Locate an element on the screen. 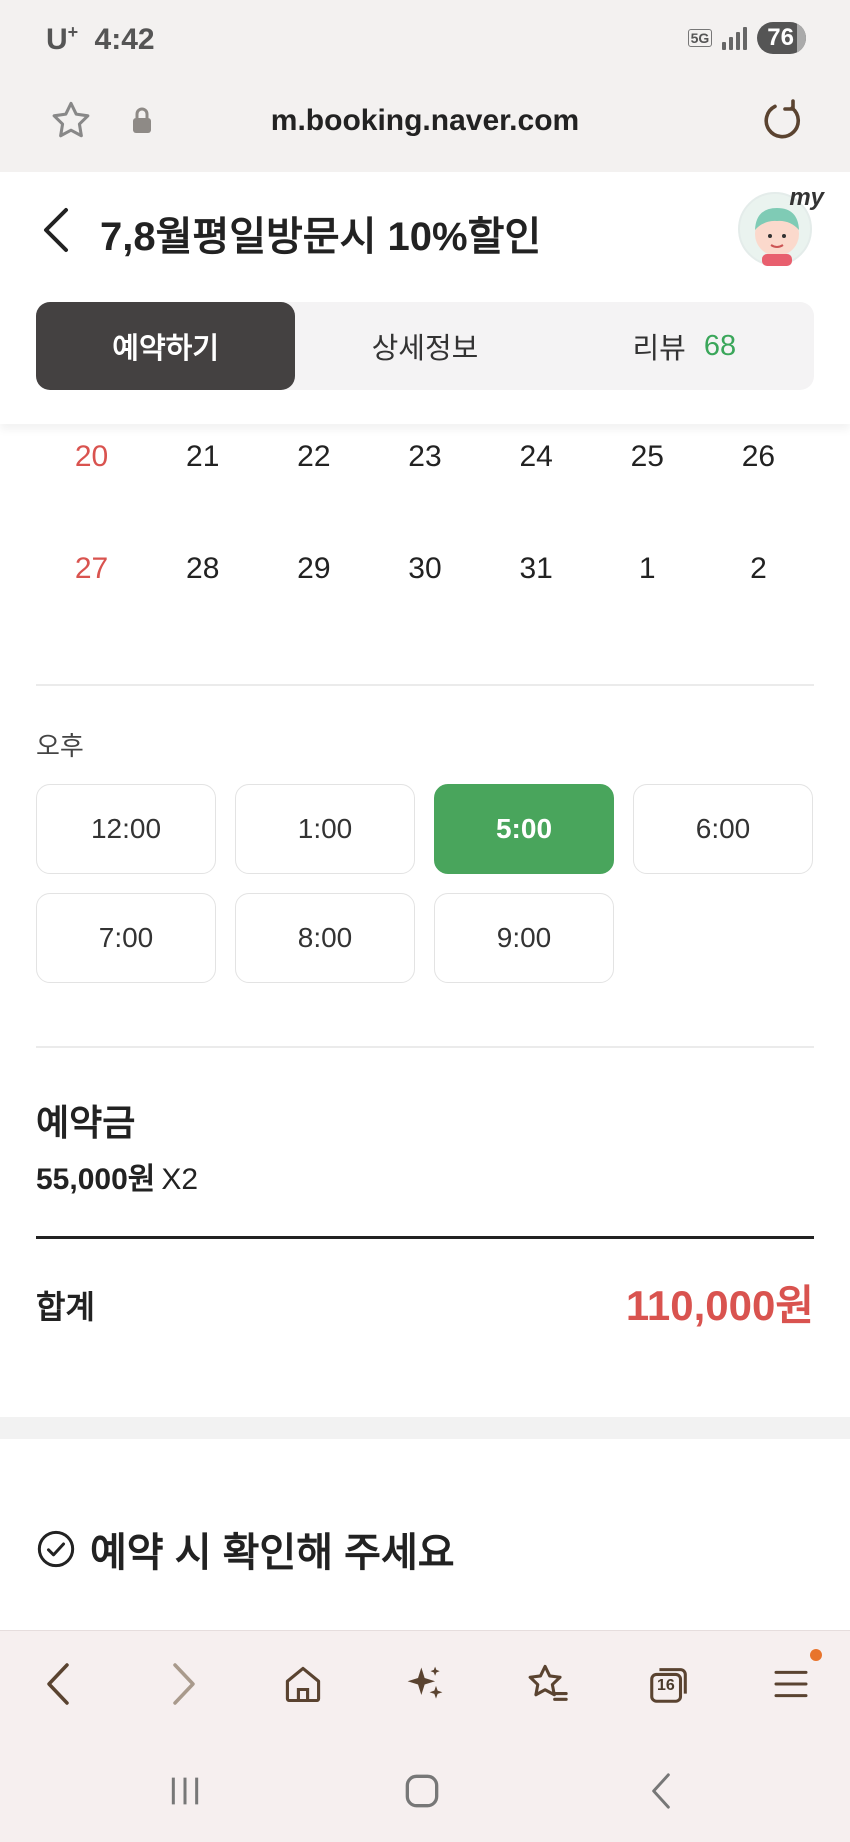 The width and height of the screenshot is (850, 1842). calendar-day: 23 is located at coordinates (424, 457).